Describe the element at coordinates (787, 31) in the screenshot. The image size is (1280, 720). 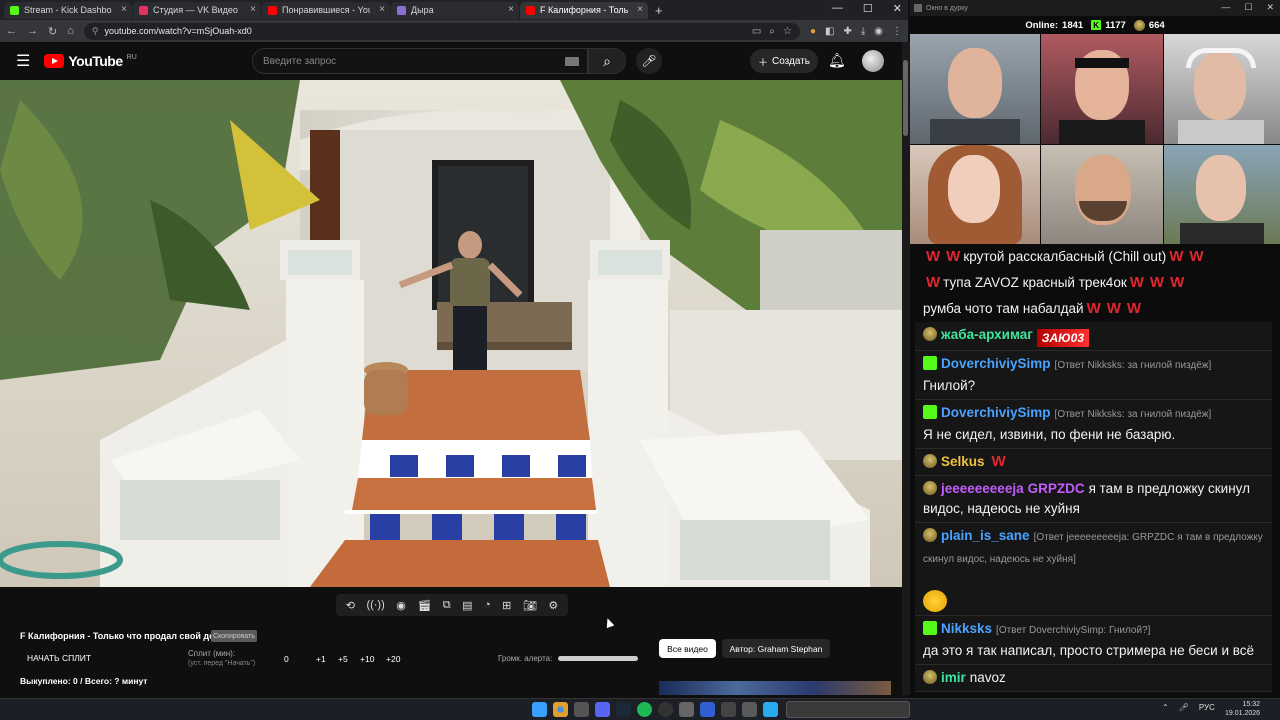
I see `bookmark-star-icon: ☆` at that location.